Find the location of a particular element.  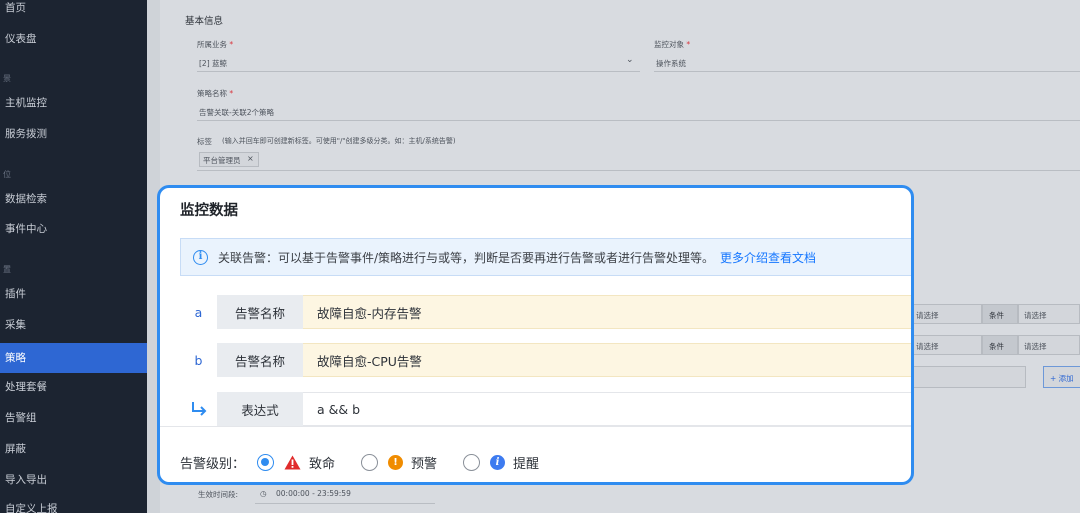

level-label-fatal: 致命 is located at coordinates (322, 464).